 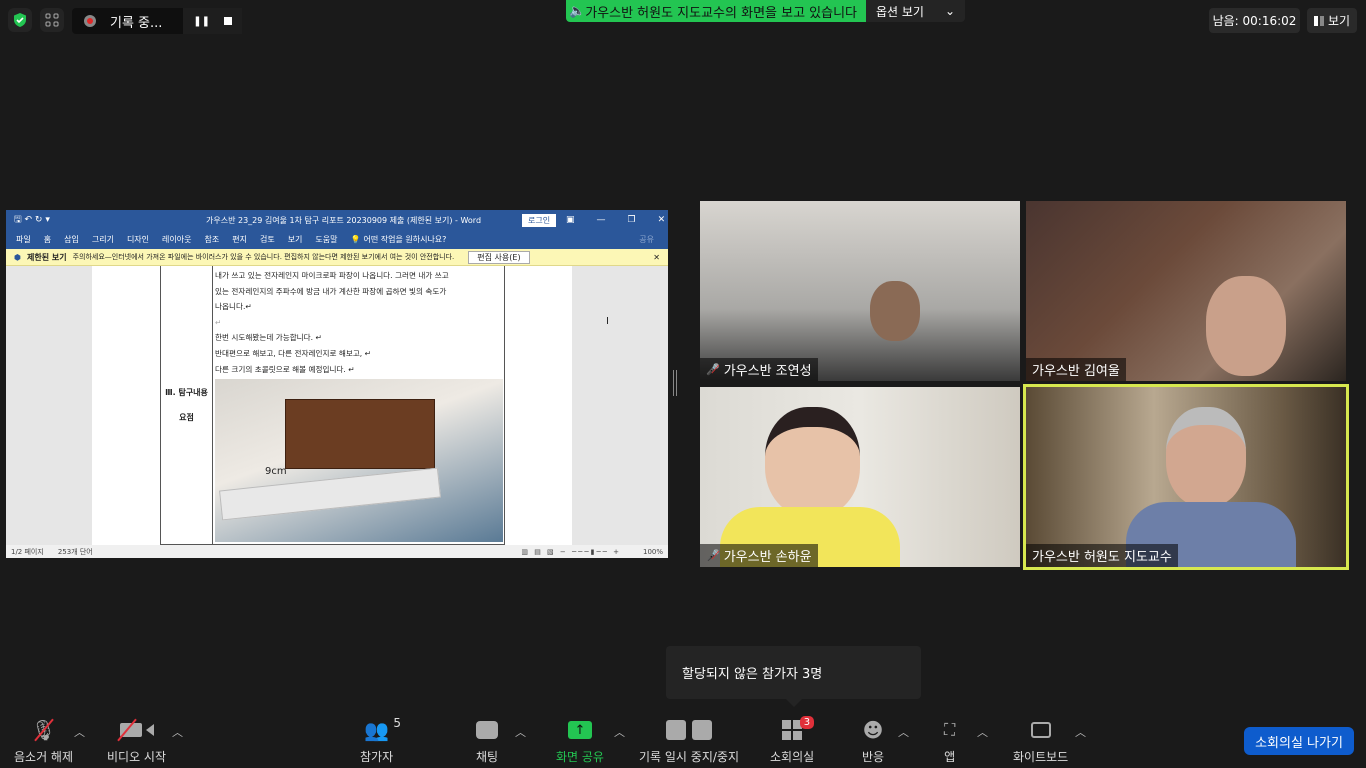 What do you see at coordinates (903, 732) in the screenshot?
I see `reactions-options-chevron-icon: ︿` at bounding box center [903, 732].